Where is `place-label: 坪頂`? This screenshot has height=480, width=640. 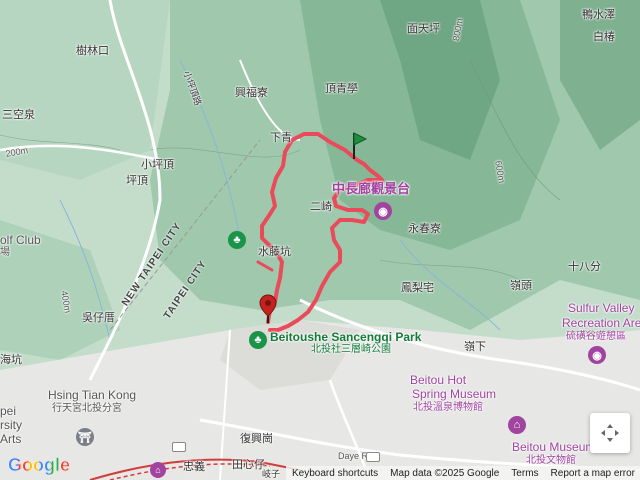
place-label: 坪頂 is located at coordinates (137, 181).